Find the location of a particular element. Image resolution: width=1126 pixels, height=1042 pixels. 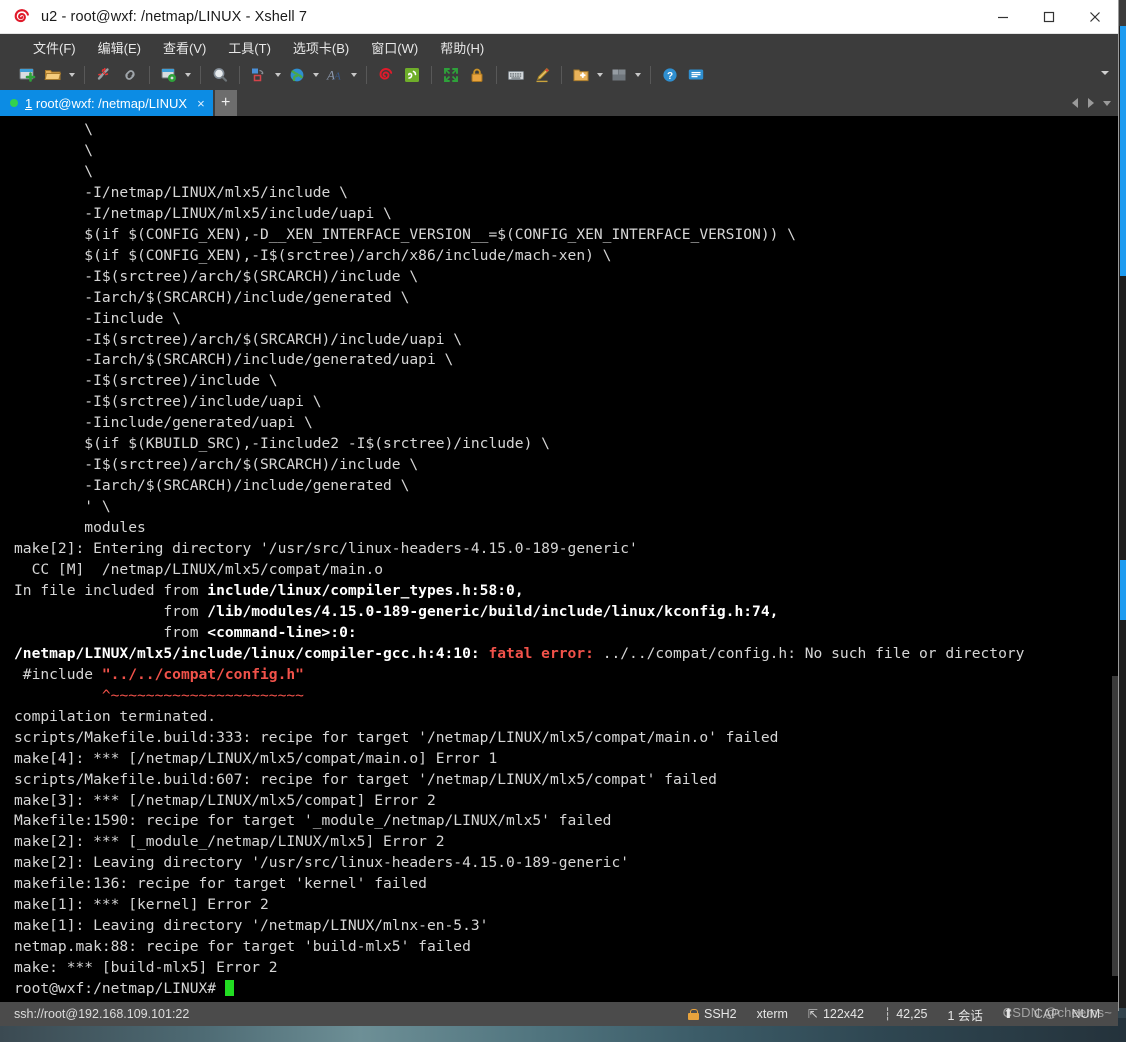

terminal-line: -I$(srctree)/include/uapi \ is located at coordinates (566, 402).